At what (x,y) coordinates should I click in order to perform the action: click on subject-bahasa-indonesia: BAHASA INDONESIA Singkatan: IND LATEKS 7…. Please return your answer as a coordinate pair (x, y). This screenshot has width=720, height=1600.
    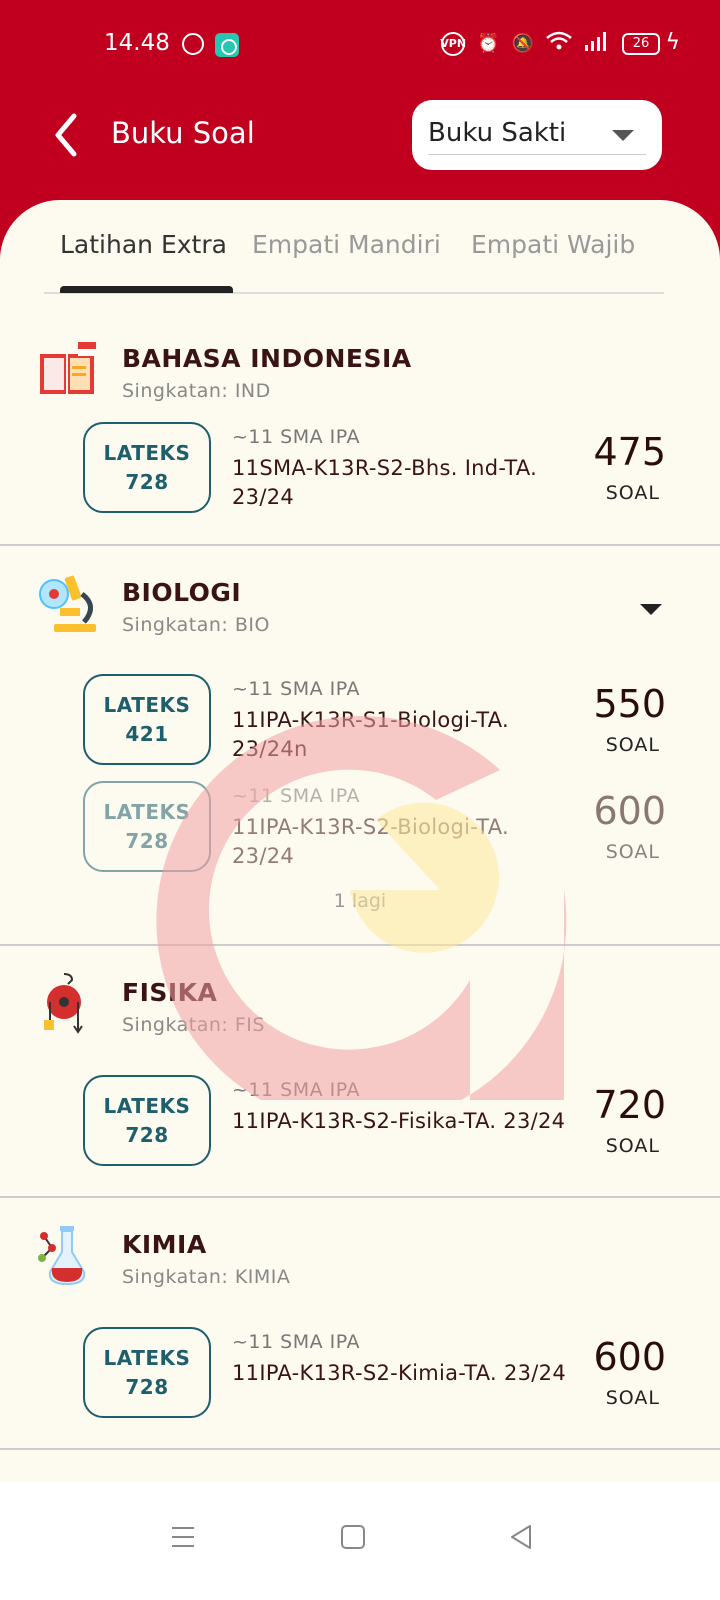
    Looking at the image, I should click on (360, 429).